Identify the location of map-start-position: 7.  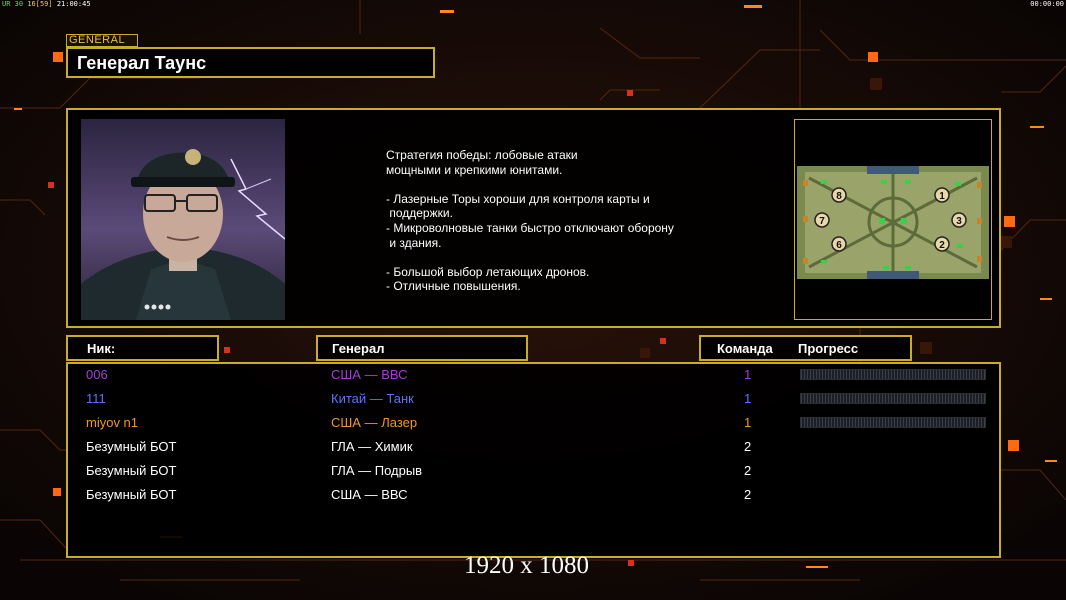
(822, 221).